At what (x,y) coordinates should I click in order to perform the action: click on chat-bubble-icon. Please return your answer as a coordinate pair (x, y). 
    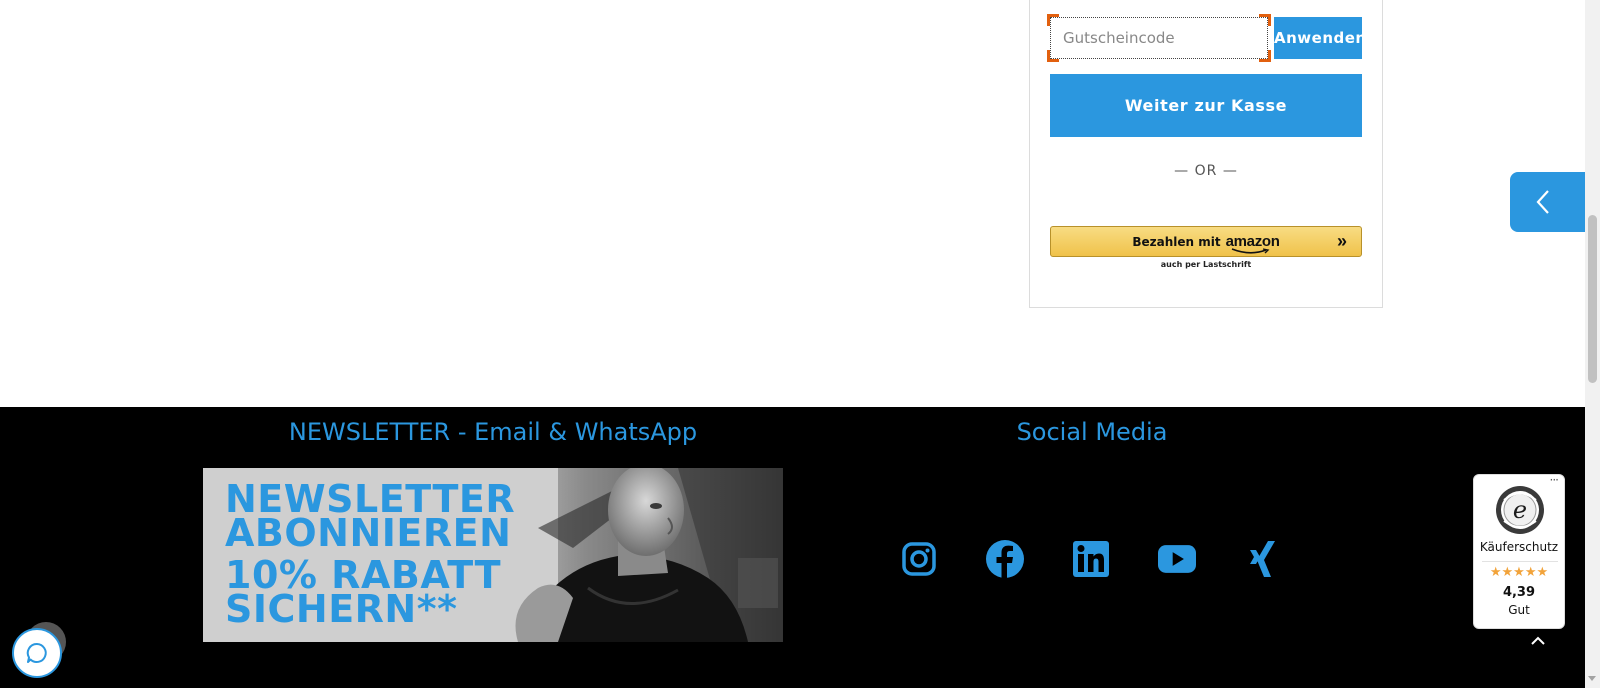
    Looking at the image, I should click on (36, 652).